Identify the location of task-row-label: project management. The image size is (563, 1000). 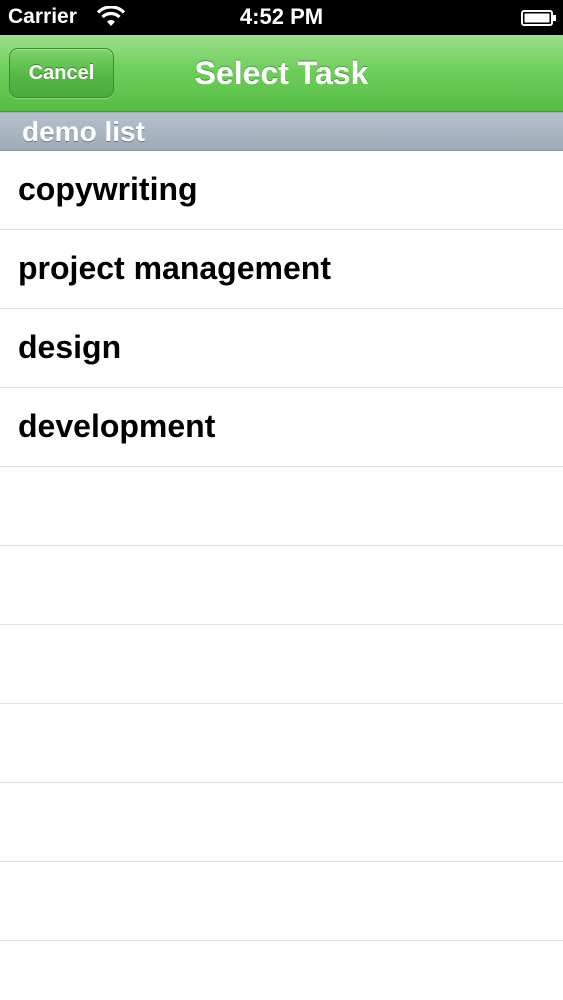
(174, 268).